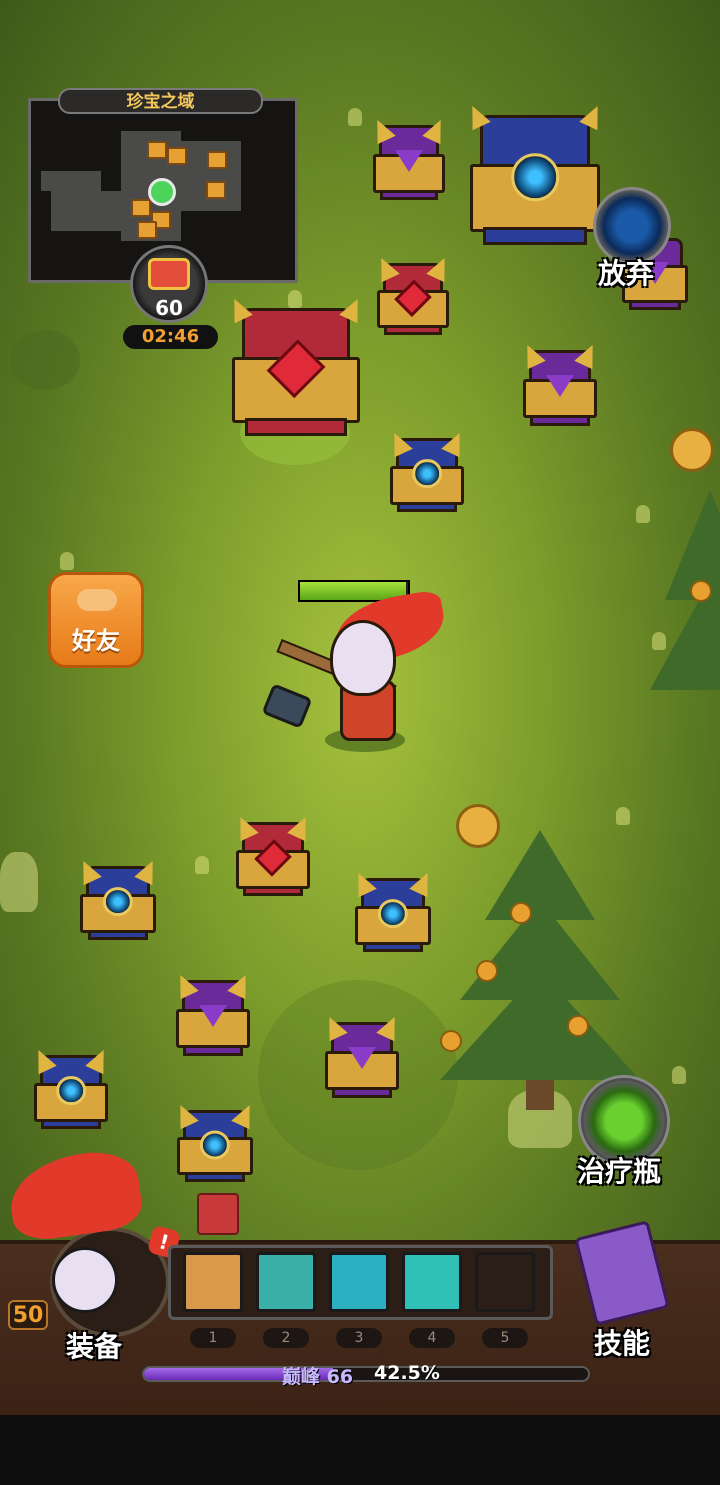 This screenshot has height=1485, width=720. I want to click on pine-tree, so click(682, 569).